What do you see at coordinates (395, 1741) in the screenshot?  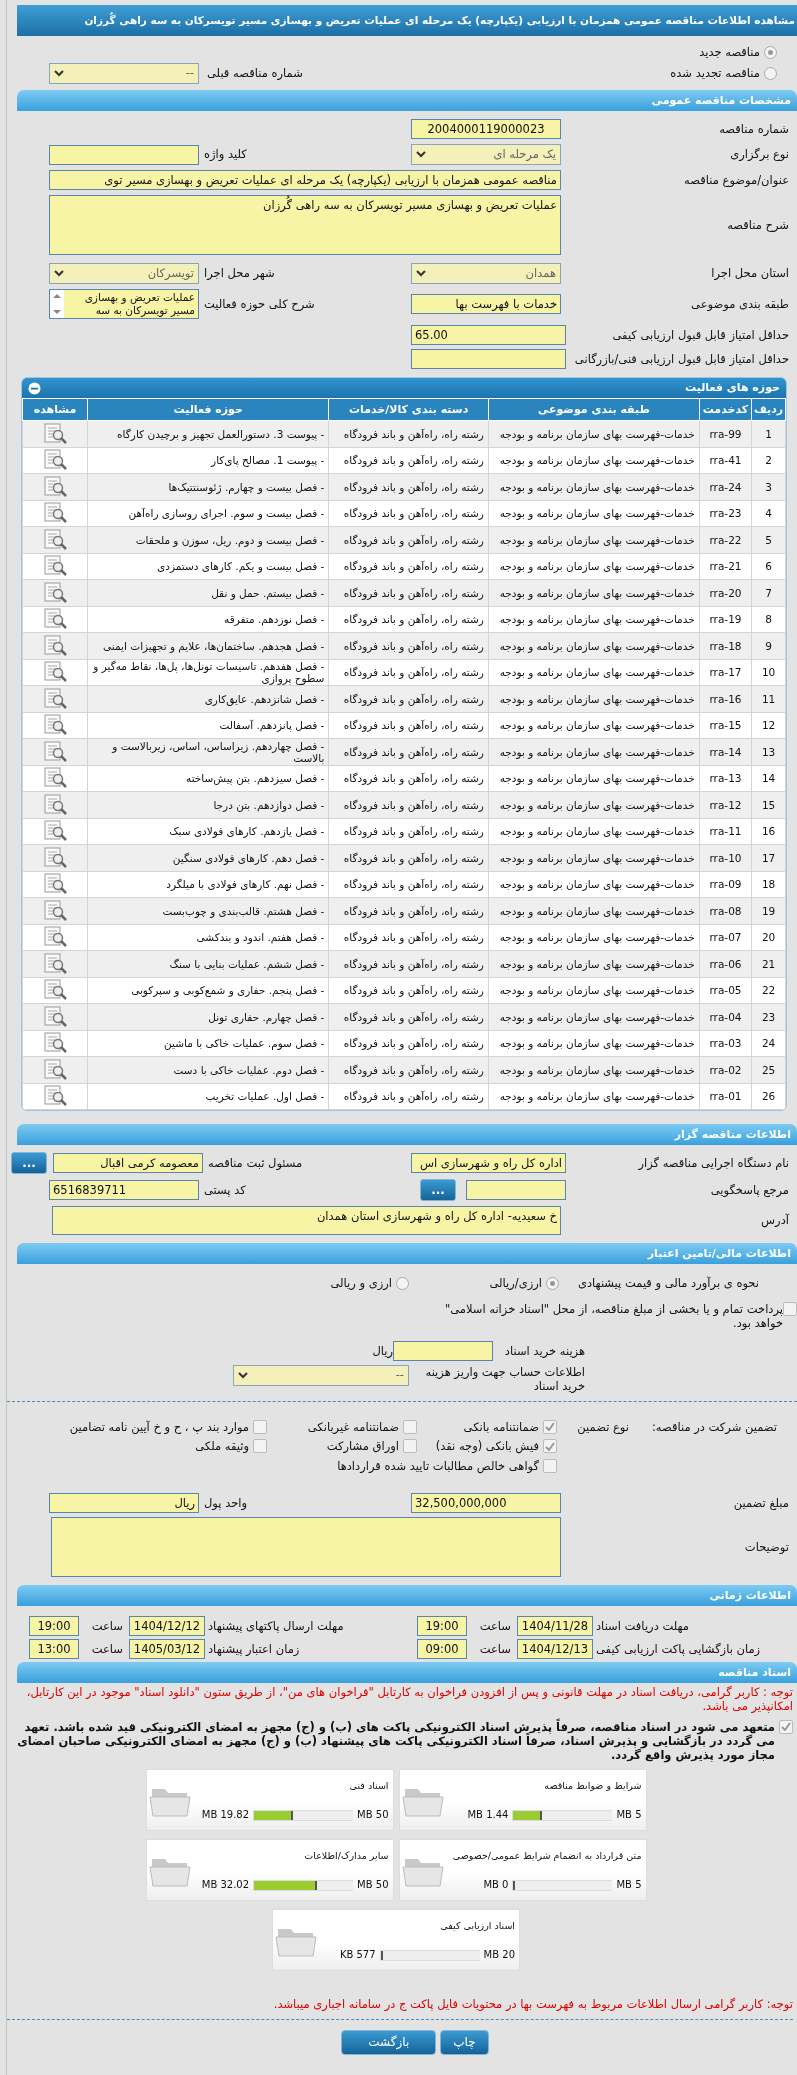 I see `commitment-text: متعهد می شود در اسناد مناقصه، صرفاً پذیرش اسناد الکترونیکی پاکت های (ب) و (ج) مجهز به امضای الکترونیکی قید شده باشد. تعهد می گردد در بازگشایی و پذیرش اسناد، صرفاً اسناد الکترونیکی پاکت های پیشنهاد (ب) و (ج) مجهز به امضای الکترونیکی صاحبان امضای مجاز مورد پذیرش واقع گردد.` at bounding box center [395, 1741].